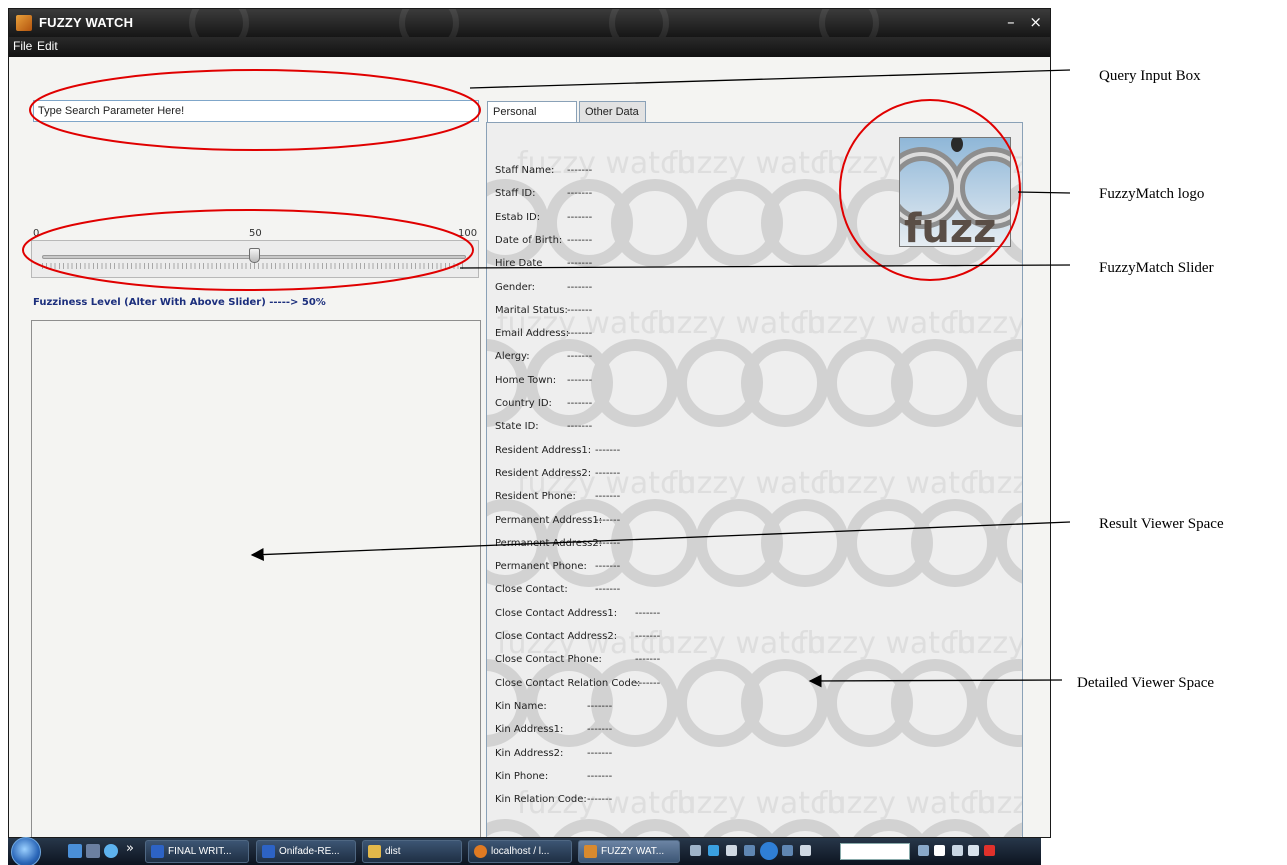 The height and width of the screenshot is (865, 1287). I want to click on result-viewer-arrow, so click(660, 541).